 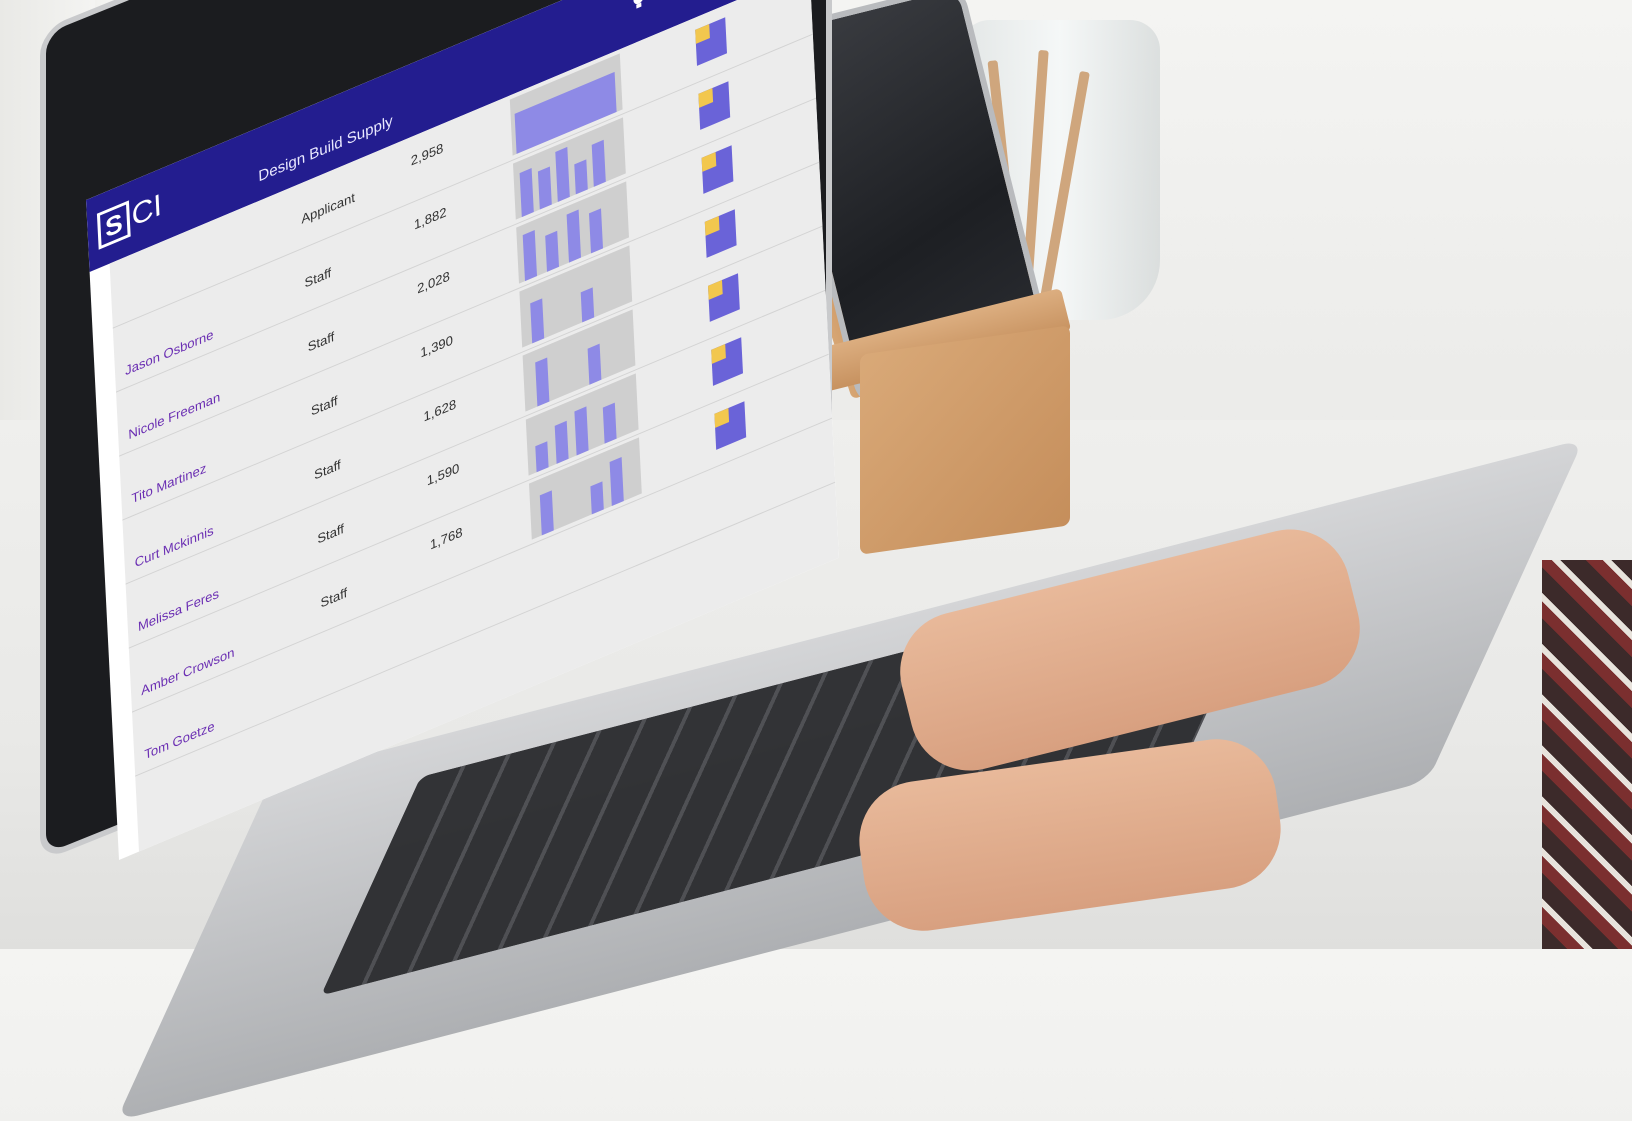 I want to click on staff-score: 1,628, so click(x=440, y=410).